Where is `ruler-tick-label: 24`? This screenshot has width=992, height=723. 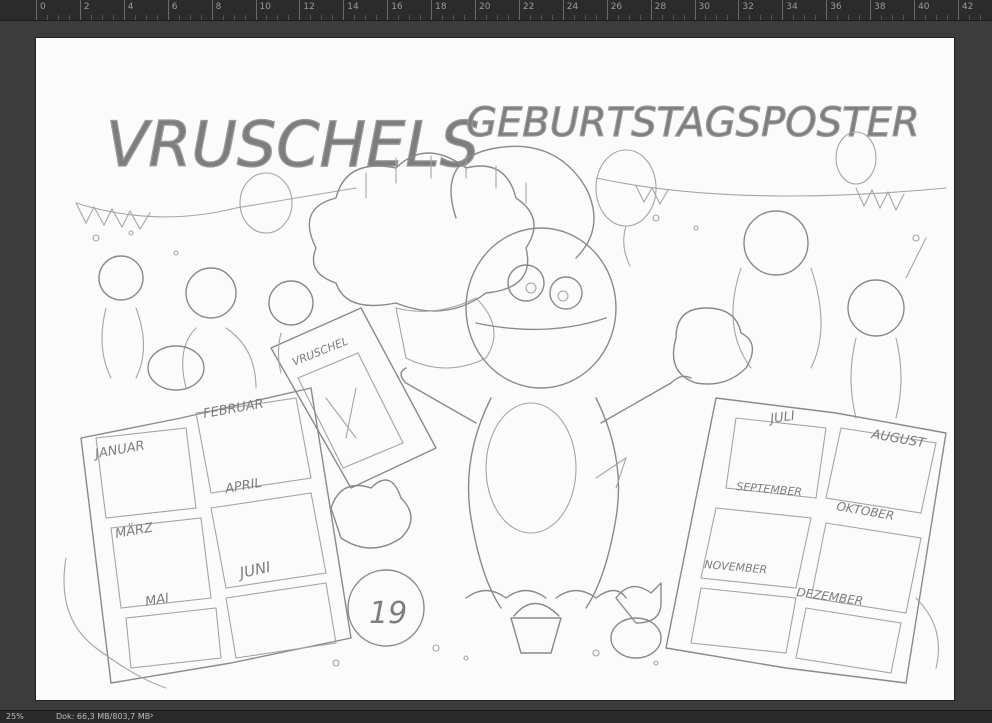 ruler-tick-label: 24 is located at coordinates (572, 7).